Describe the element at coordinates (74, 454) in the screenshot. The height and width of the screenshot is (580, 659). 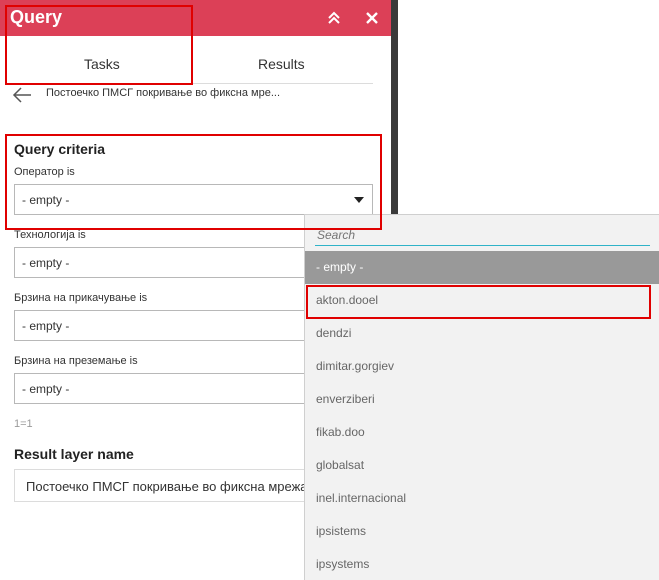
I see `result-layer-title: Result layer name` at that location.